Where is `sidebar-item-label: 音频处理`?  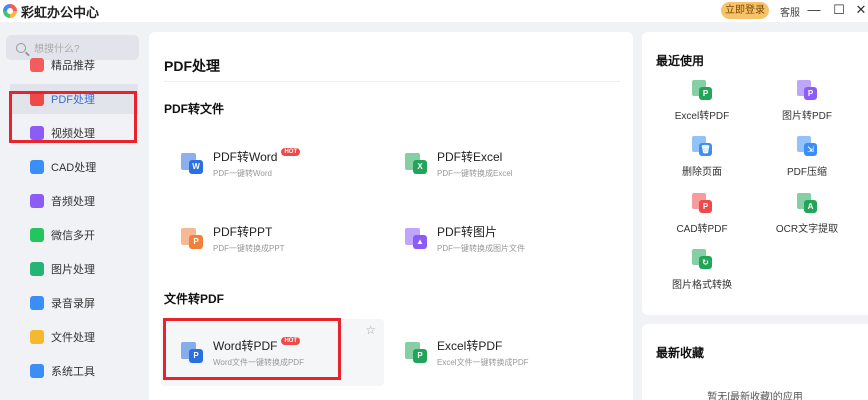 sidebar-item-label: 音频处理 is located at coordinates (73, 202).